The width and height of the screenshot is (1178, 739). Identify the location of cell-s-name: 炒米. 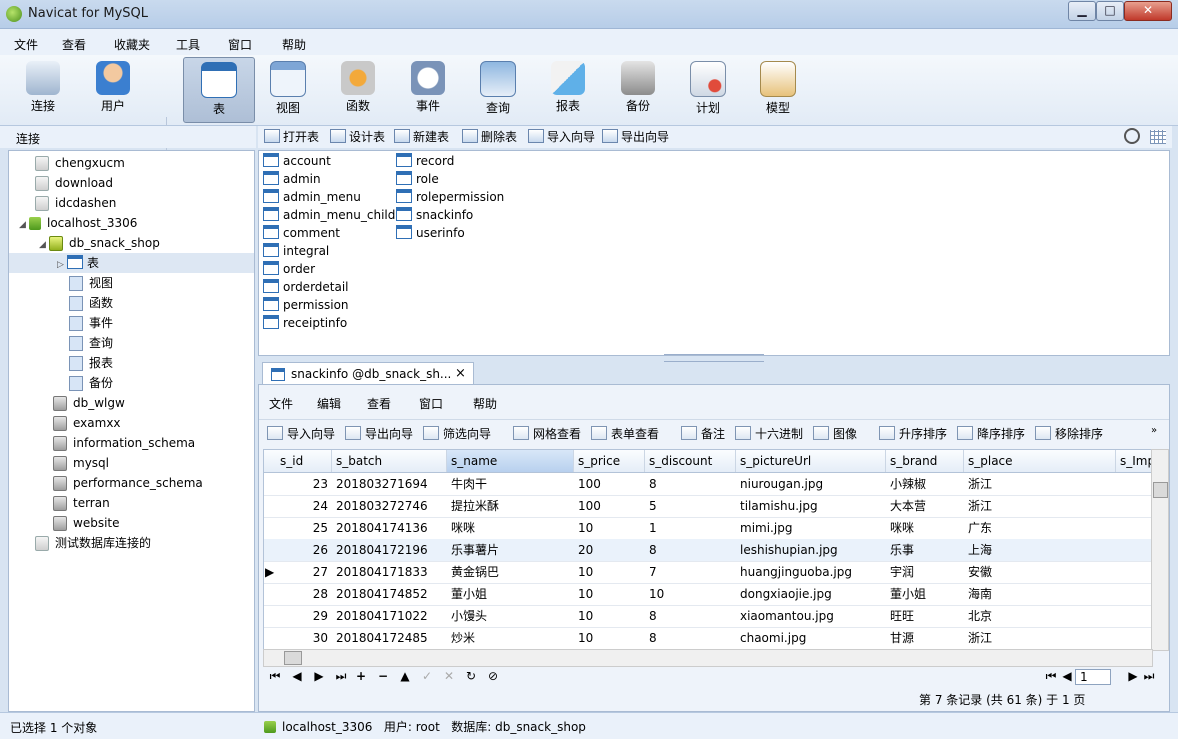
(510, 638).